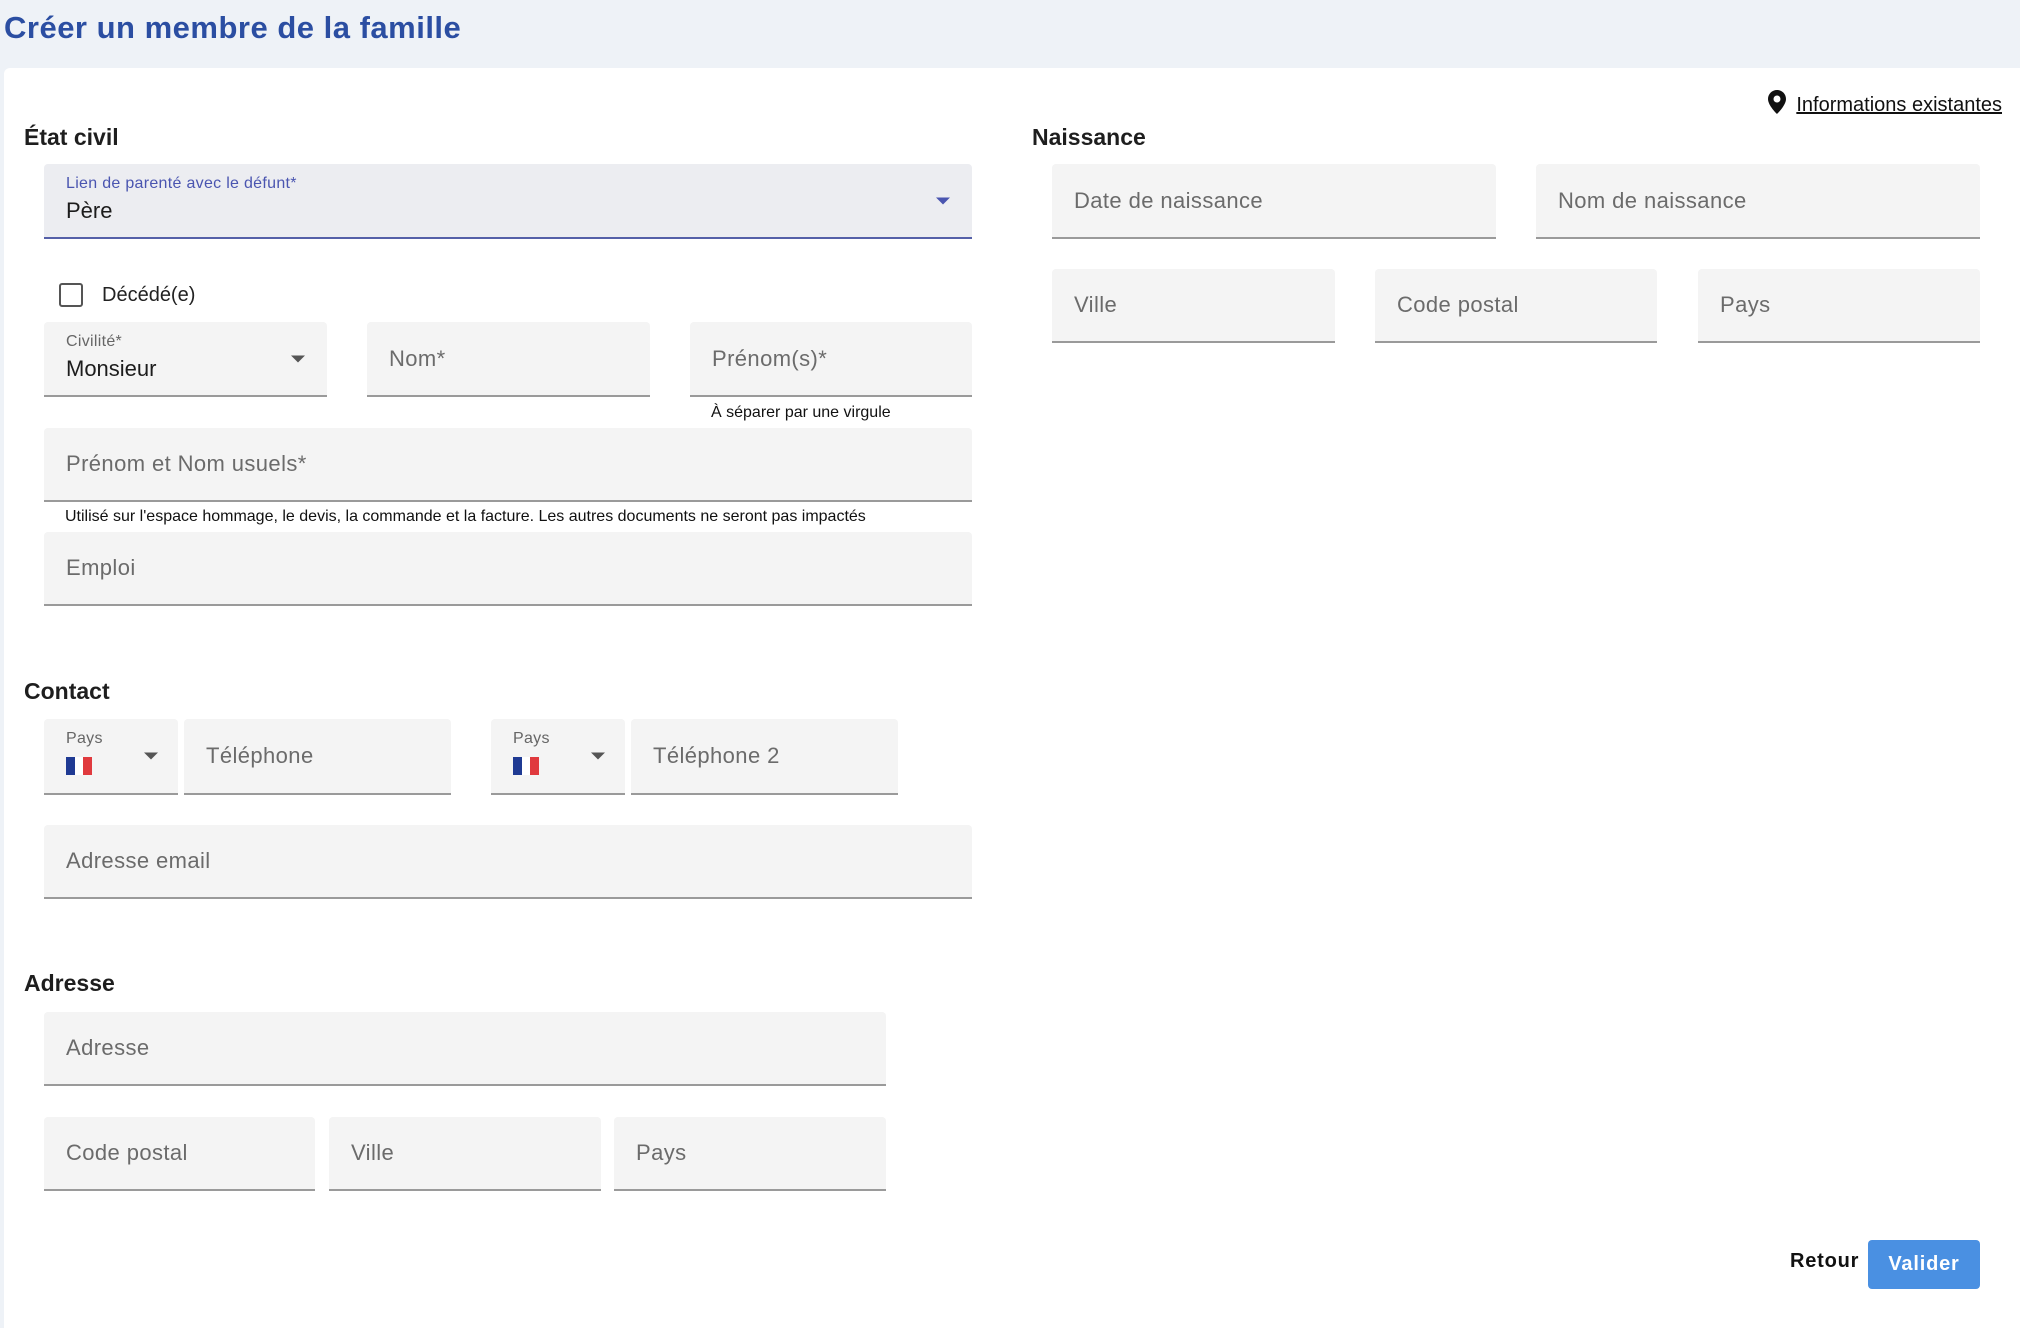 The height and width of the screenshot is (1328, 2020). Describe the element at coordinates (417, 358) in the screenshot. I see `last-name-placeholder: Nom*` at that location.